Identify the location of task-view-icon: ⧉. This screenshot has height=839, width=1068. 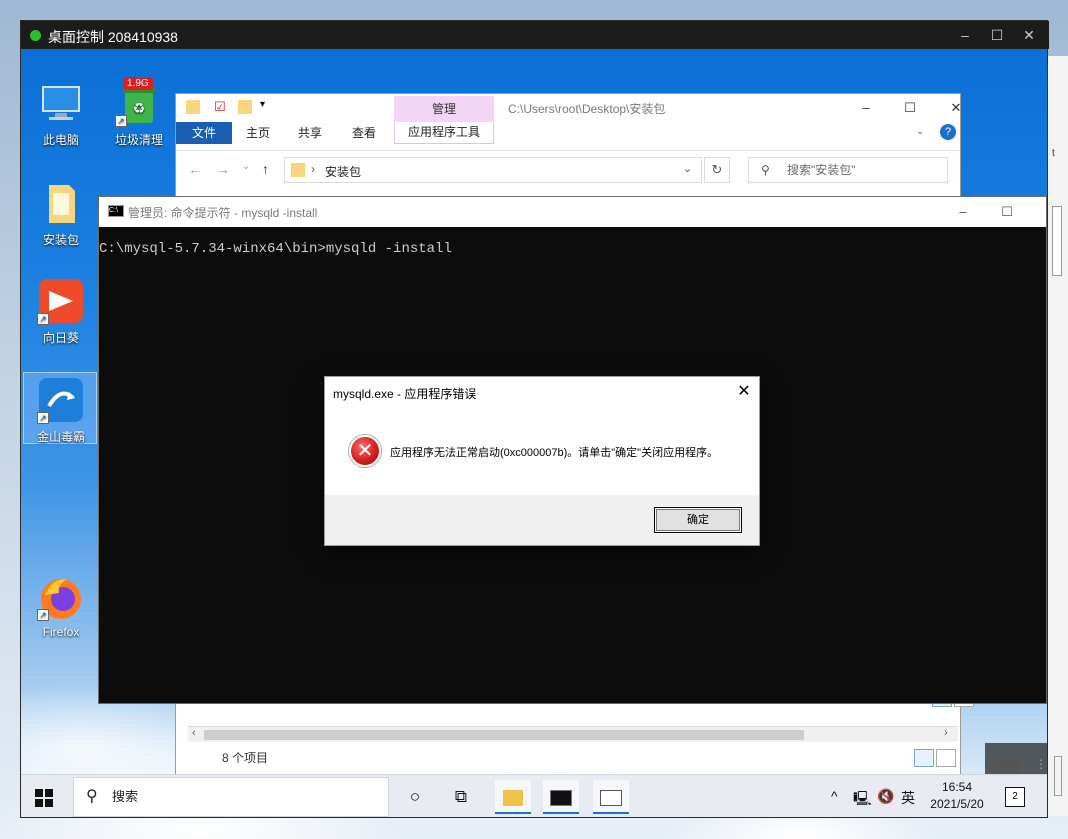
(461, 797).